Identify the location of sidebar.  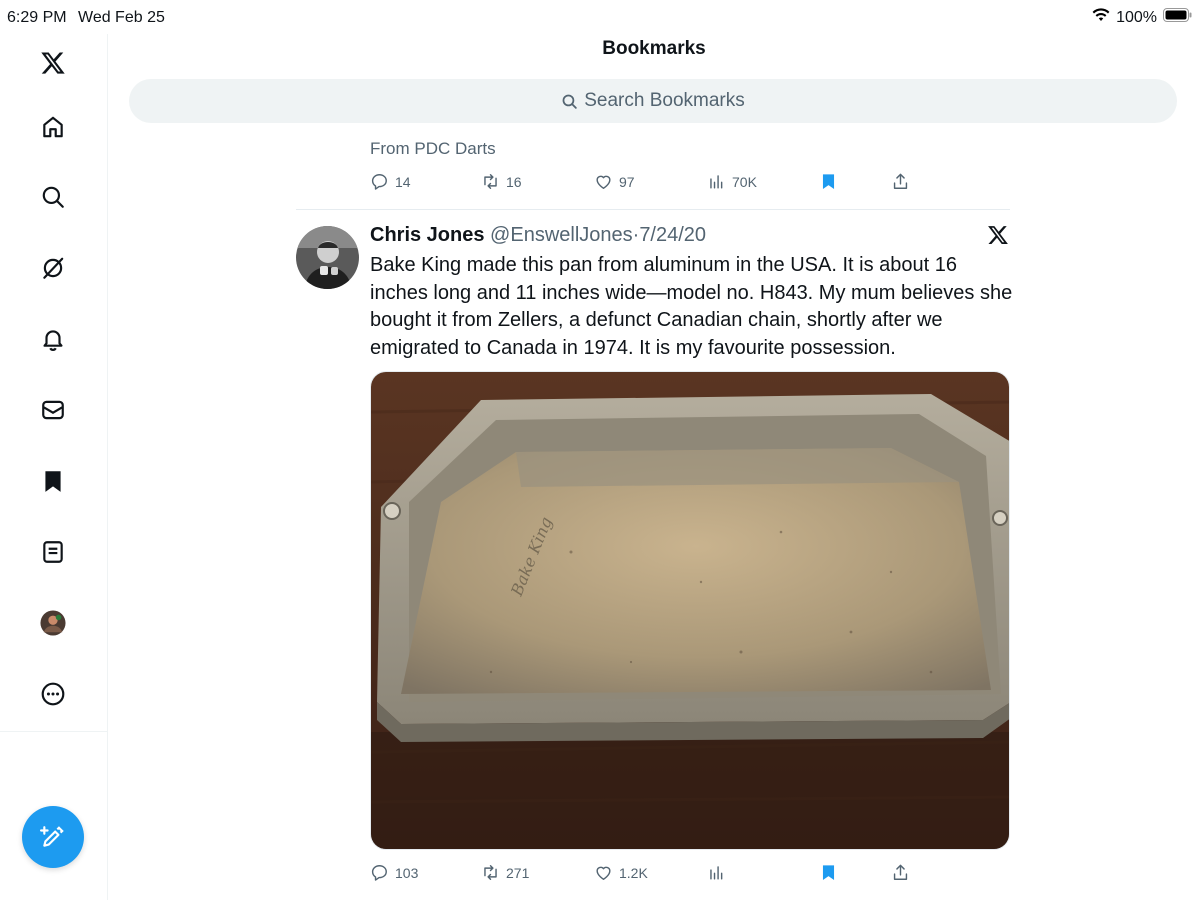
(54, 467).